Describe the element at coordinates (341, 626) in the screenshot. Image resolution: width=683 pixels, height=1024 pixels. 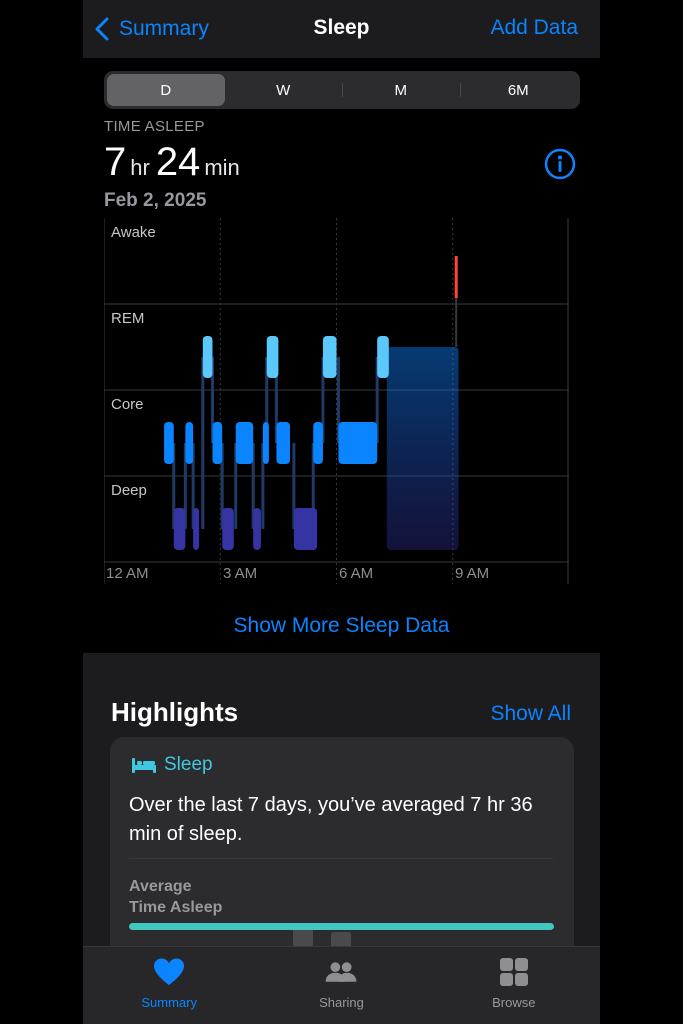
I see `show-more-sleep-data-link: Show More Sleep Data` at that location.